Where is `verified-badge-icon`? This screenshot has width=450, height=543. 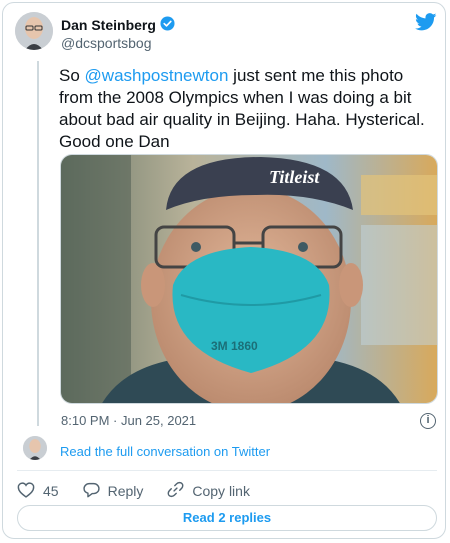 verified-badge-icon is located at coordinates (167, 25).